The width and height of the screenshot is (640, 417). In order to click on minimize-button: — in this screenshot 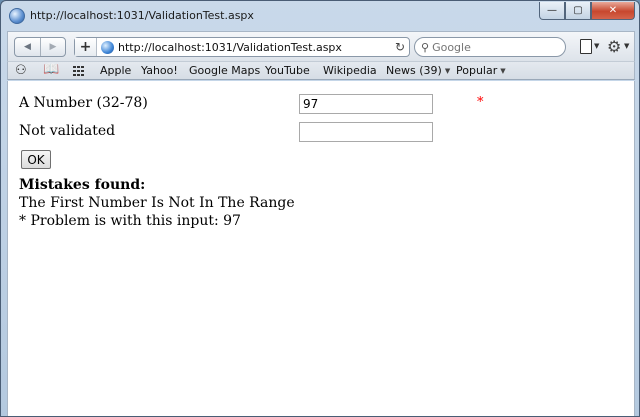, I will do `click(552, 11)`.